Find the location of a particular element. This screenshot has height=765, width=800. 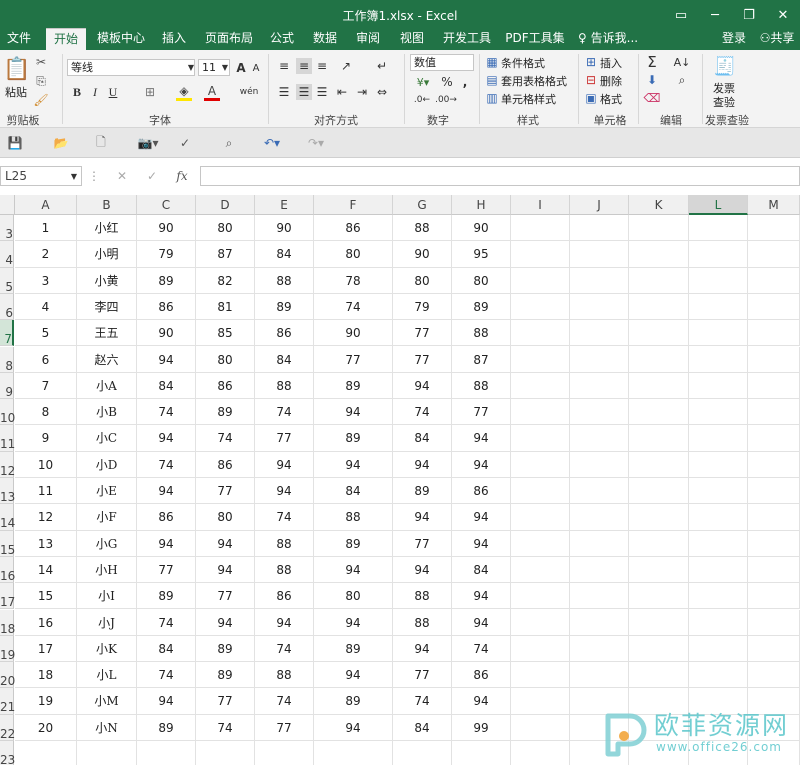

row-header: 3 is located at coordinates (7, 228).